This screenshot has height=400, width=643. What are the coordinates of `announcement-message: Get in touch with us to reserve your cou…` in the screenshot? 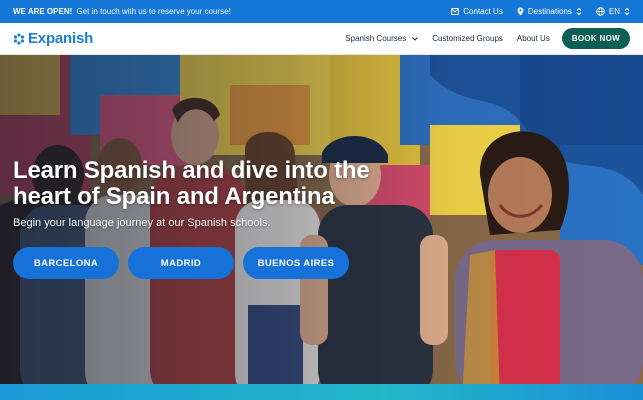 It's located at (153, 11).